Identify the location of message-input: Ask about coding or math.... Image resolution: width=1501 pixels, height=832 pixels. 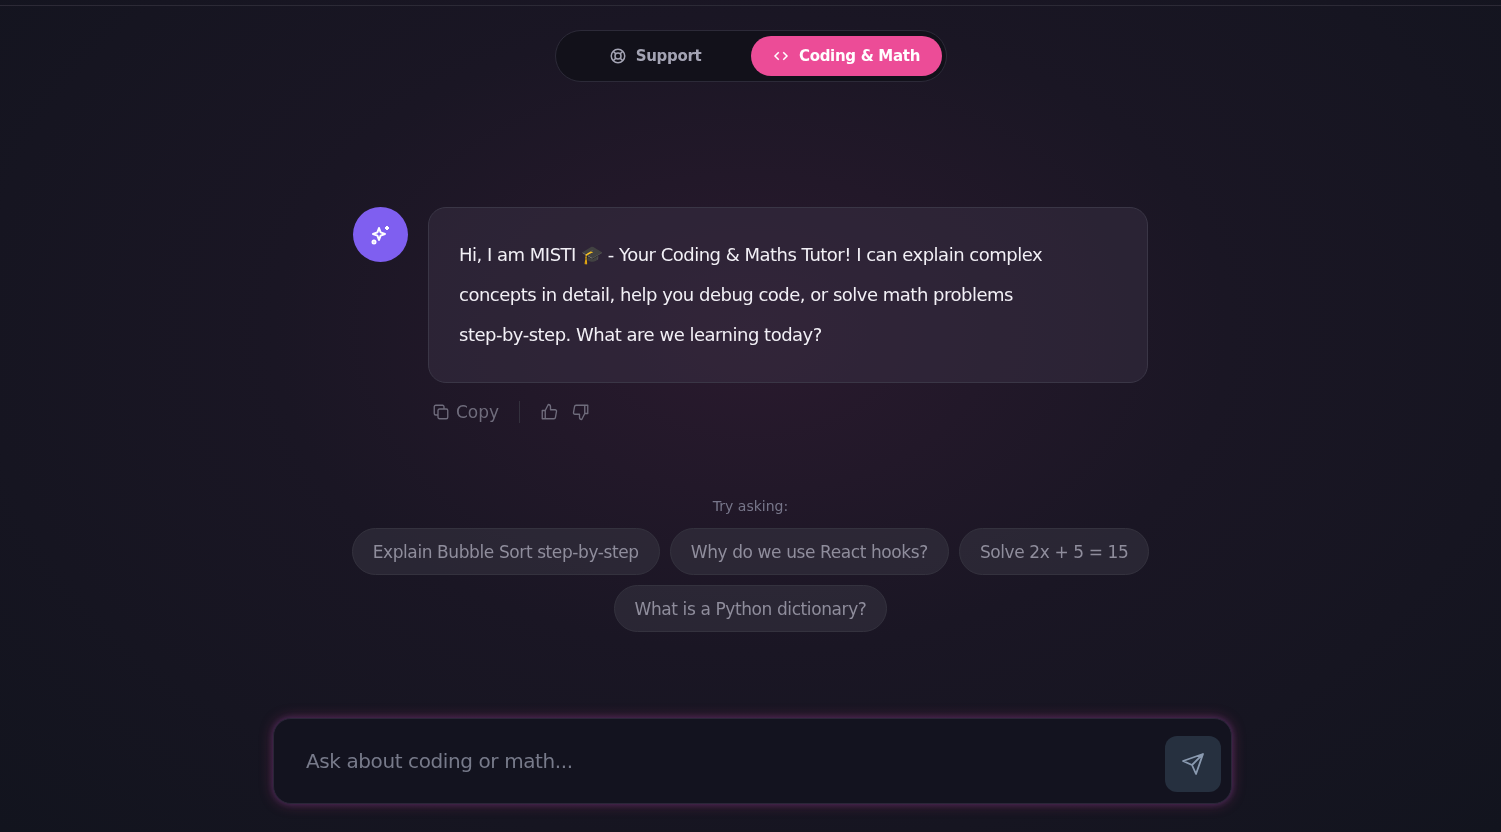
(734, 761).